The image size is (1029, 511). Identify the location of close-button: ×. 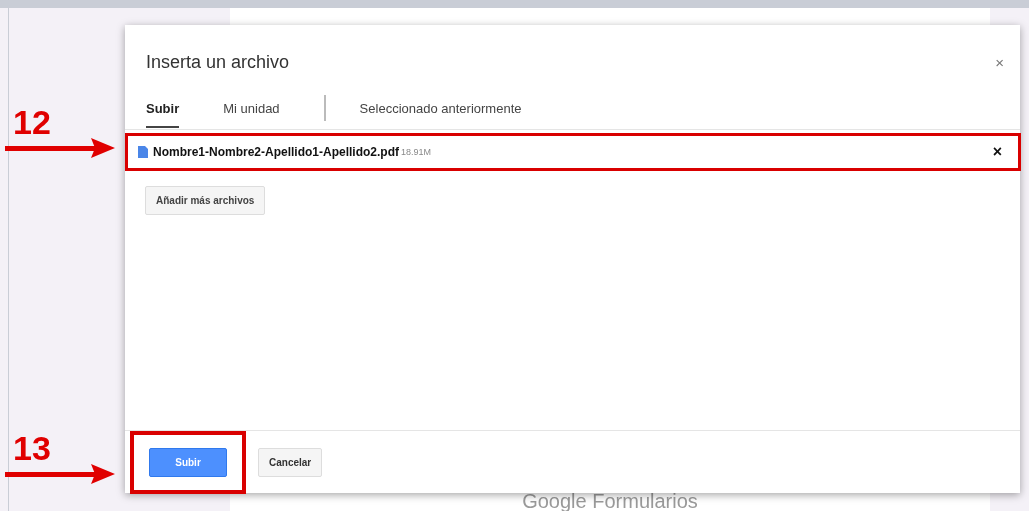
(999, 62).